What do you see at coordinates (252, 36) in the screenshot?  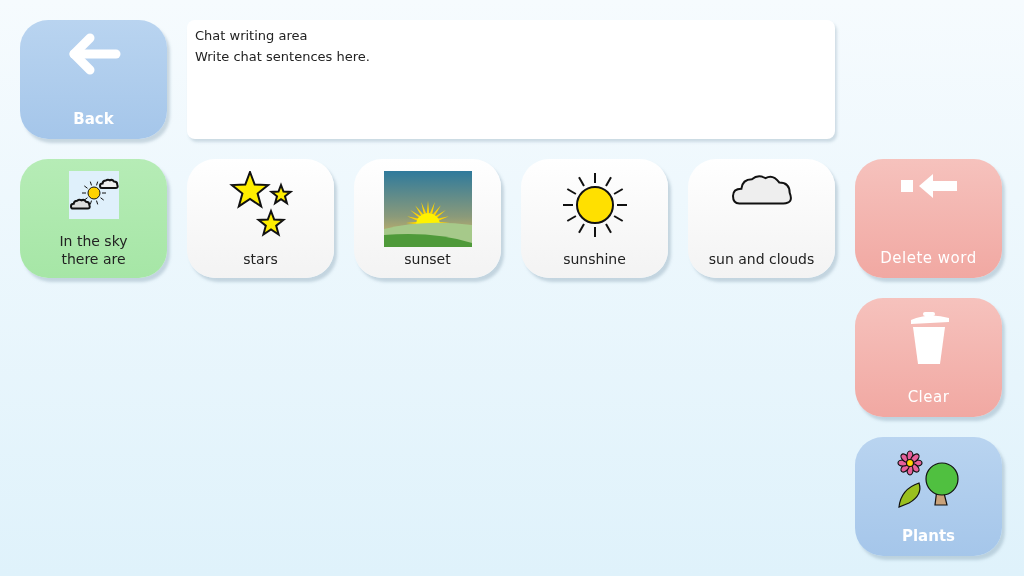 I see `chat-text: Chat writing area` at bounding box center [252, 36].